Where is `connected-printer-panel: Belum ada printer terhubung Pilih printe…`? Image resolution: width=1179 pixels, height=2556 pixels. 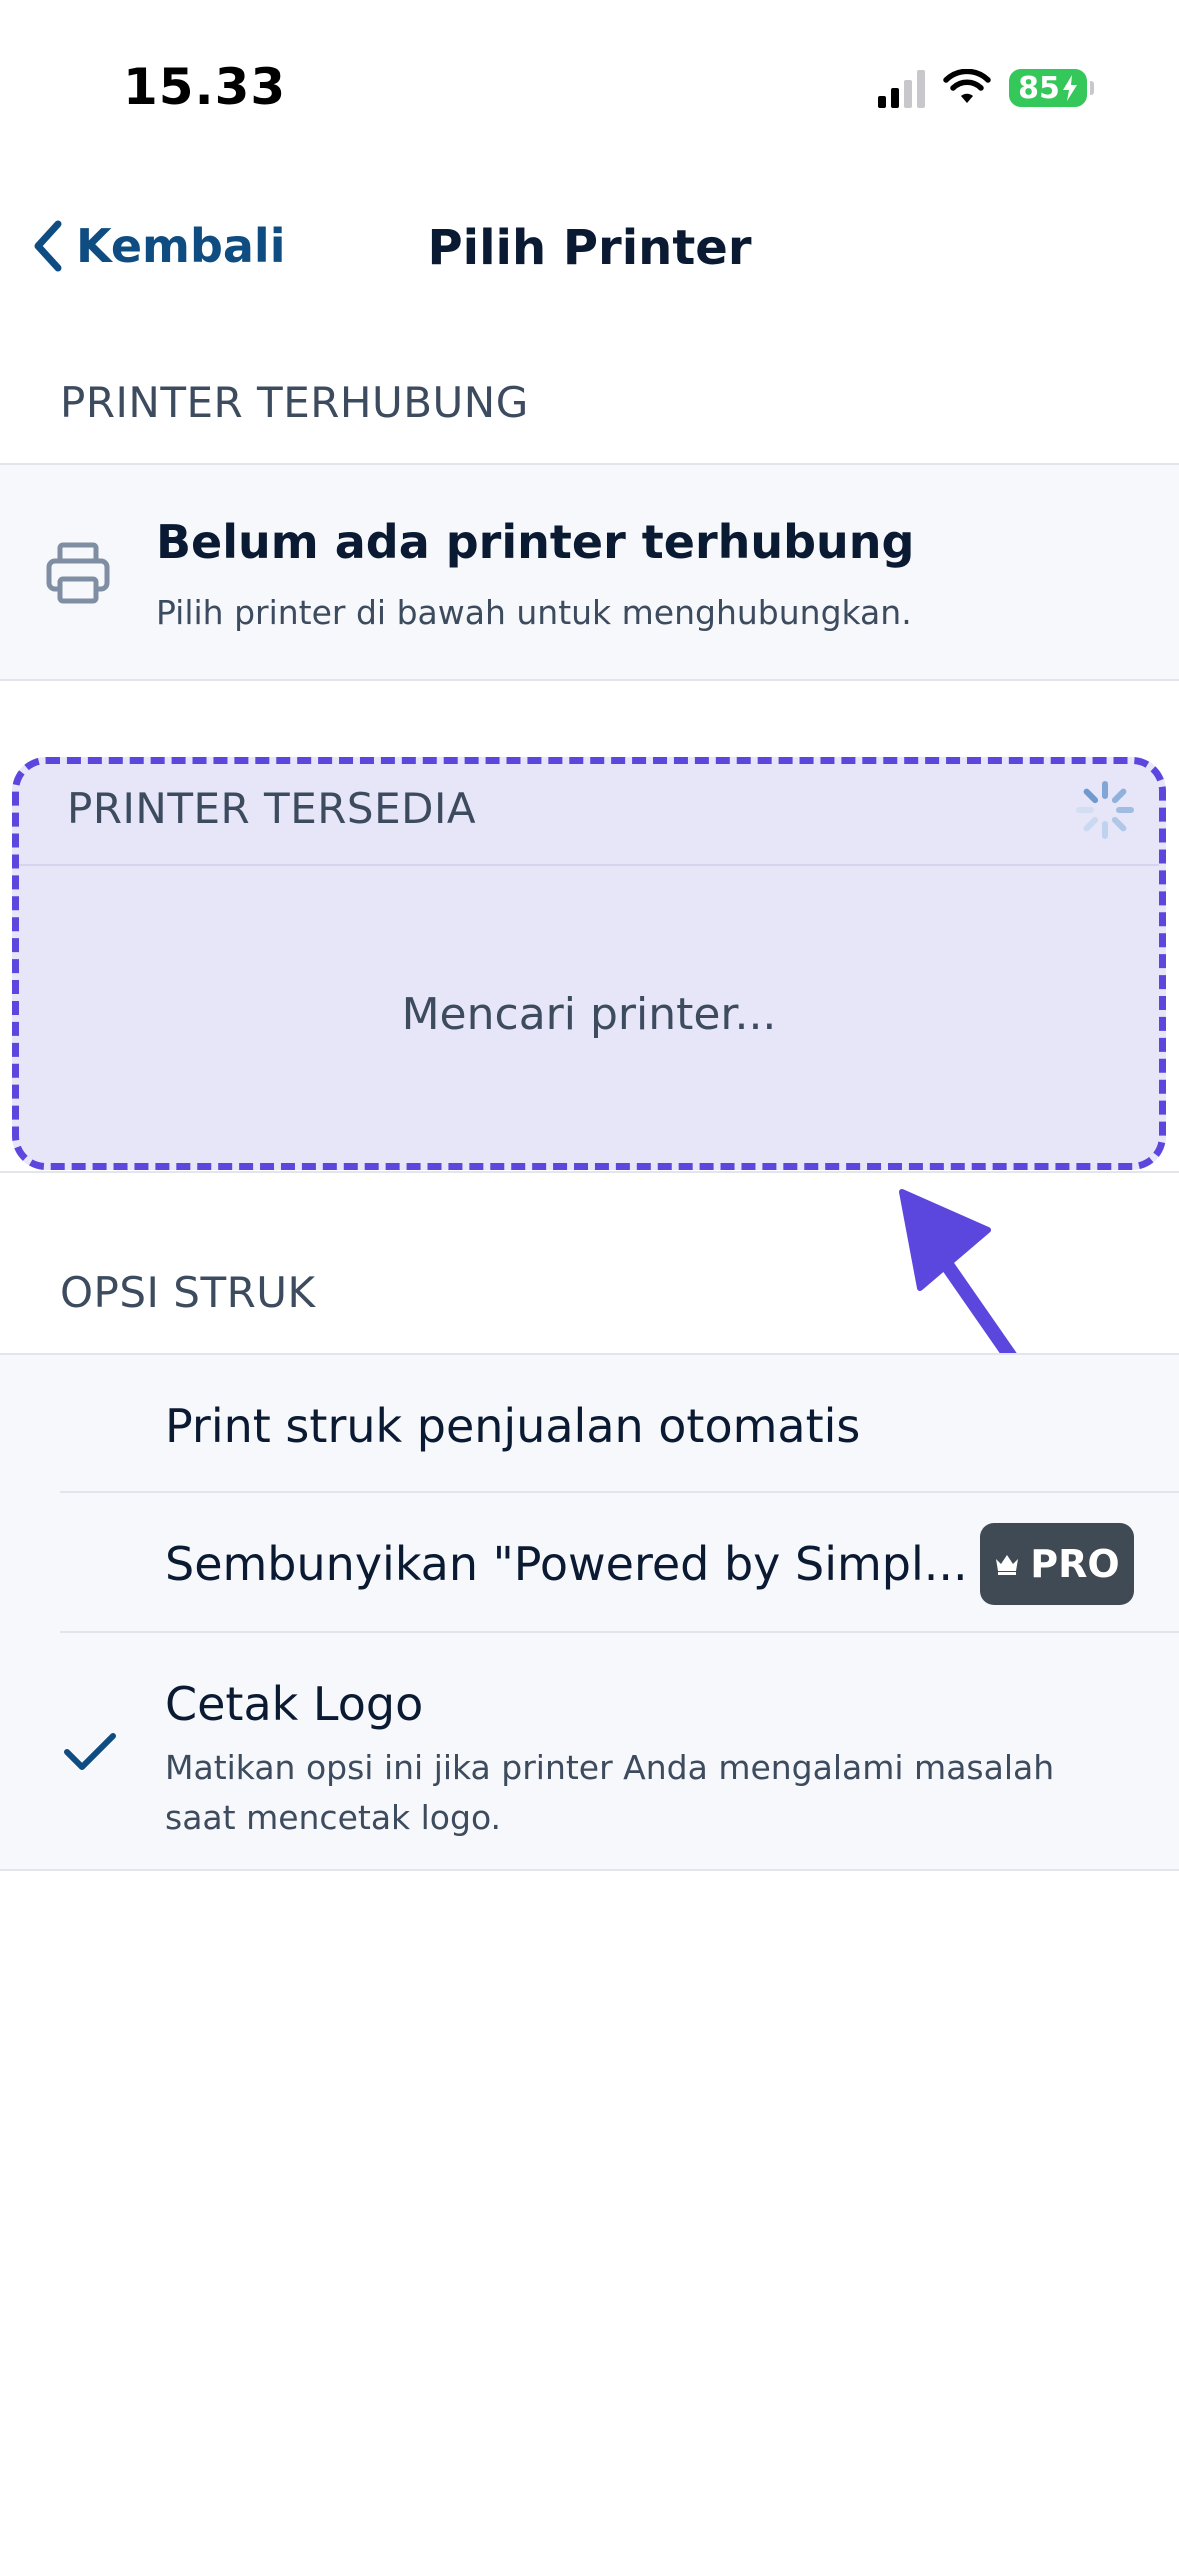
connected-printer-panel: Belum ada printer terhubung Pilih printe… is located at coordinates (589, 572).